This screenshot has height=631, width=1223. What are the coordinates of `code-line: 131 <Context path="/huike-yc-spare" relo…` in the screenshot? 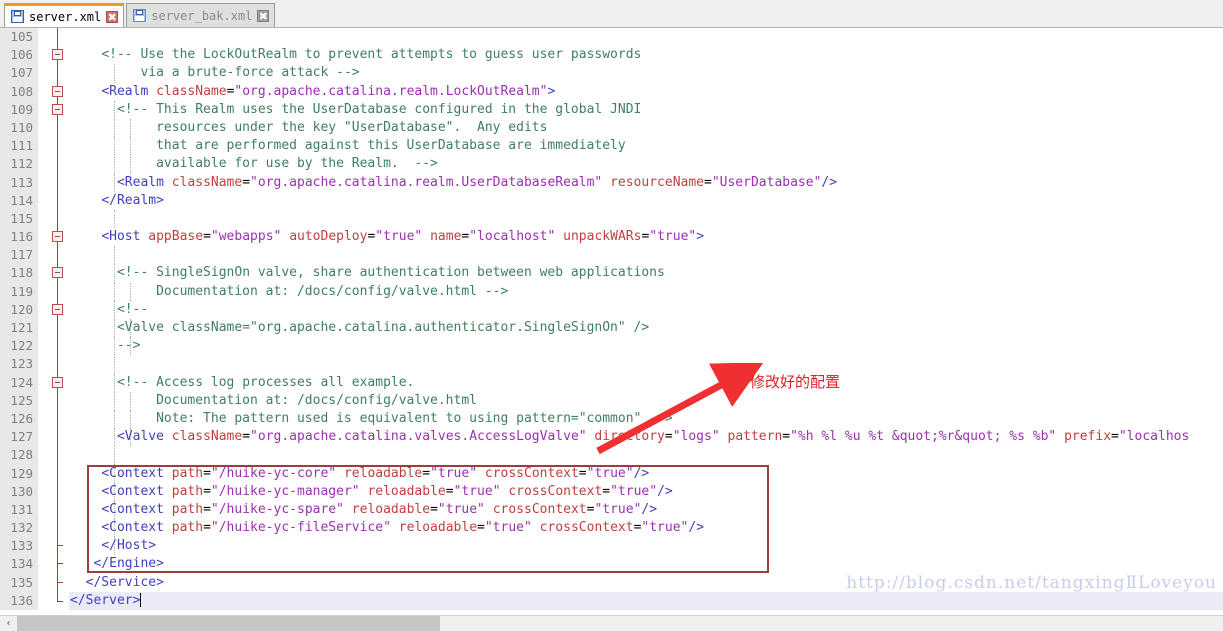 It's located at (611, 510).